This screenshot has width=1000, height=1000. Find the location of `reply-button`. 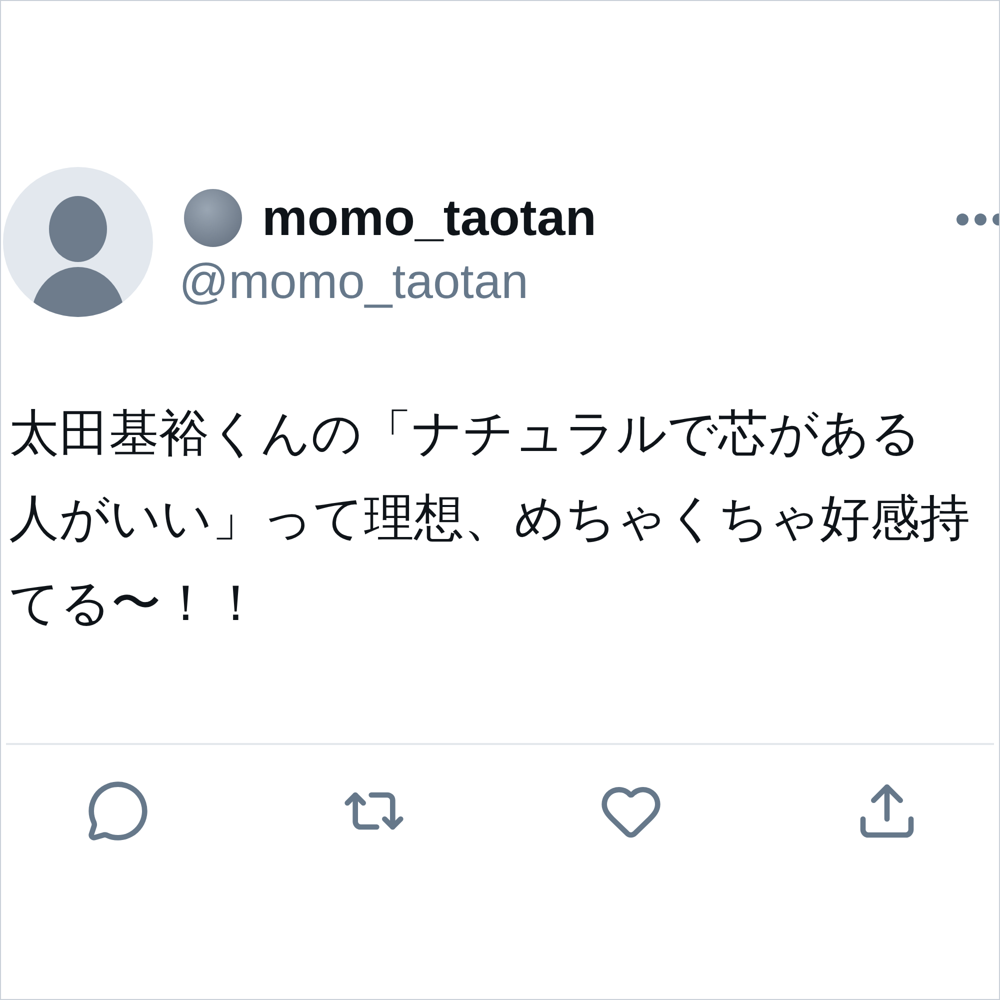

reply-button is located at coordinates (118, 811).